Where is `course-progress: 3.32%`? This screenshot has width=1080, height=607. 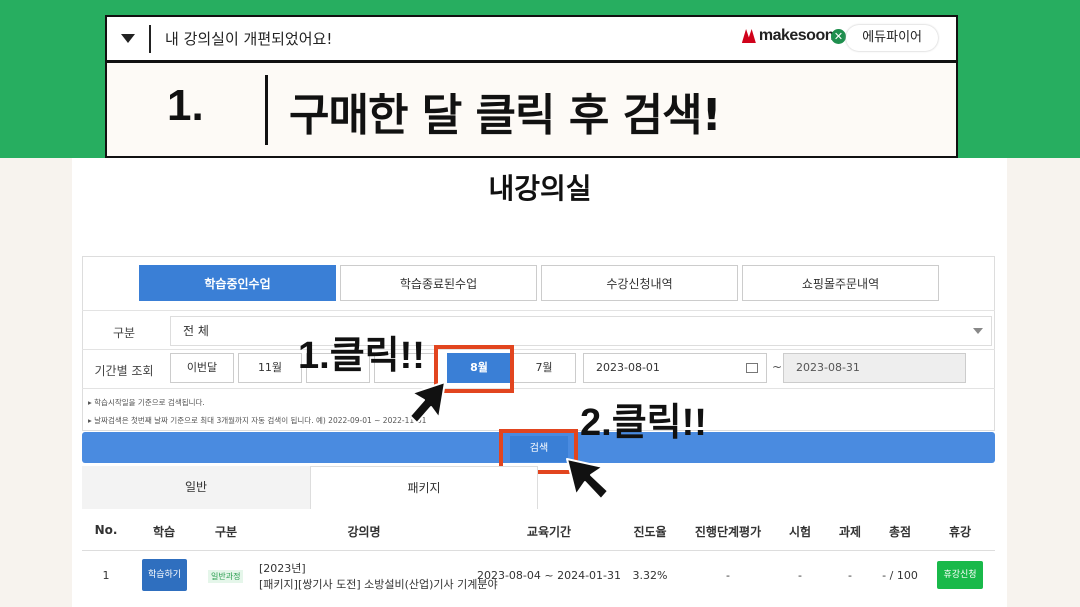
course-progress: 3.32% is located at coordinates (650, 575).